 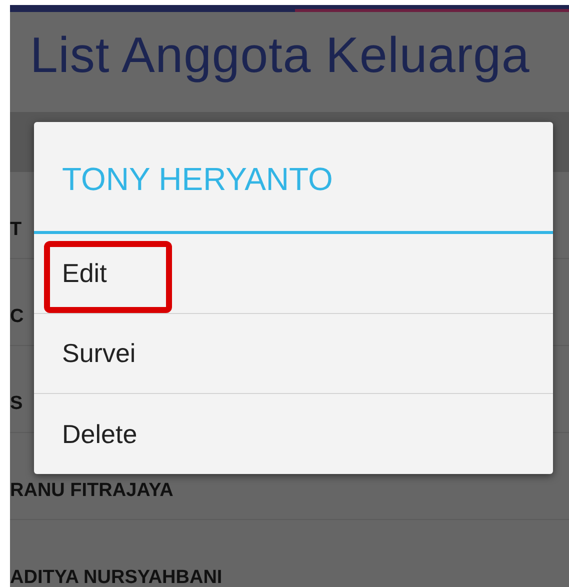 I want to click on dialog-title: TONY HERYANTO, so click(x=197, y=179).